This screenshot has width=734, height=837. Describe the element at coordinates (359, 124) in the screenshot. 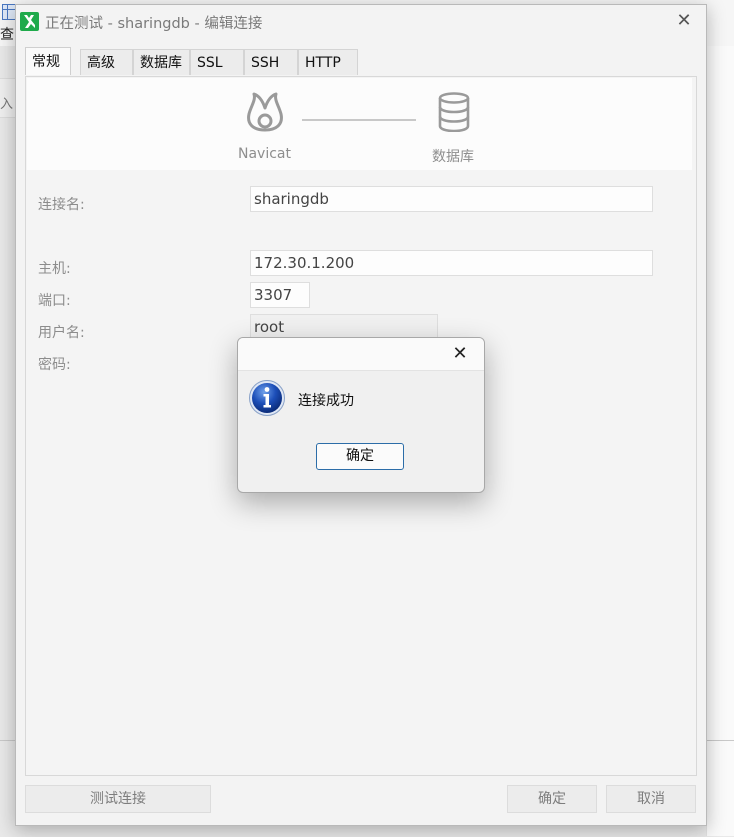

I see `connection-diagram: Navicat 数据库` at that location.